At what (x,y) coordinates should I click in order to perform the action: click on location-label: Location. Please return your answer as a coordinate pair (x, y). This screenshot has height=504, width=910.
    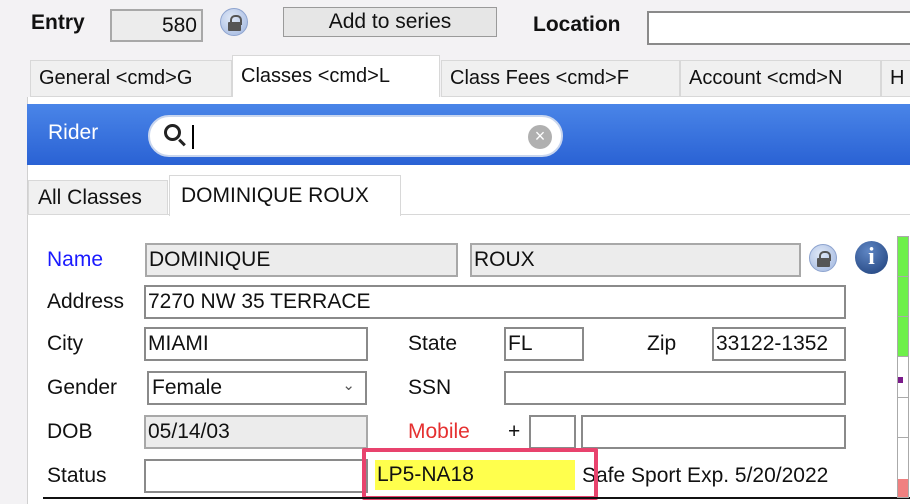
    Looking at the image, I should click on (577, 24).